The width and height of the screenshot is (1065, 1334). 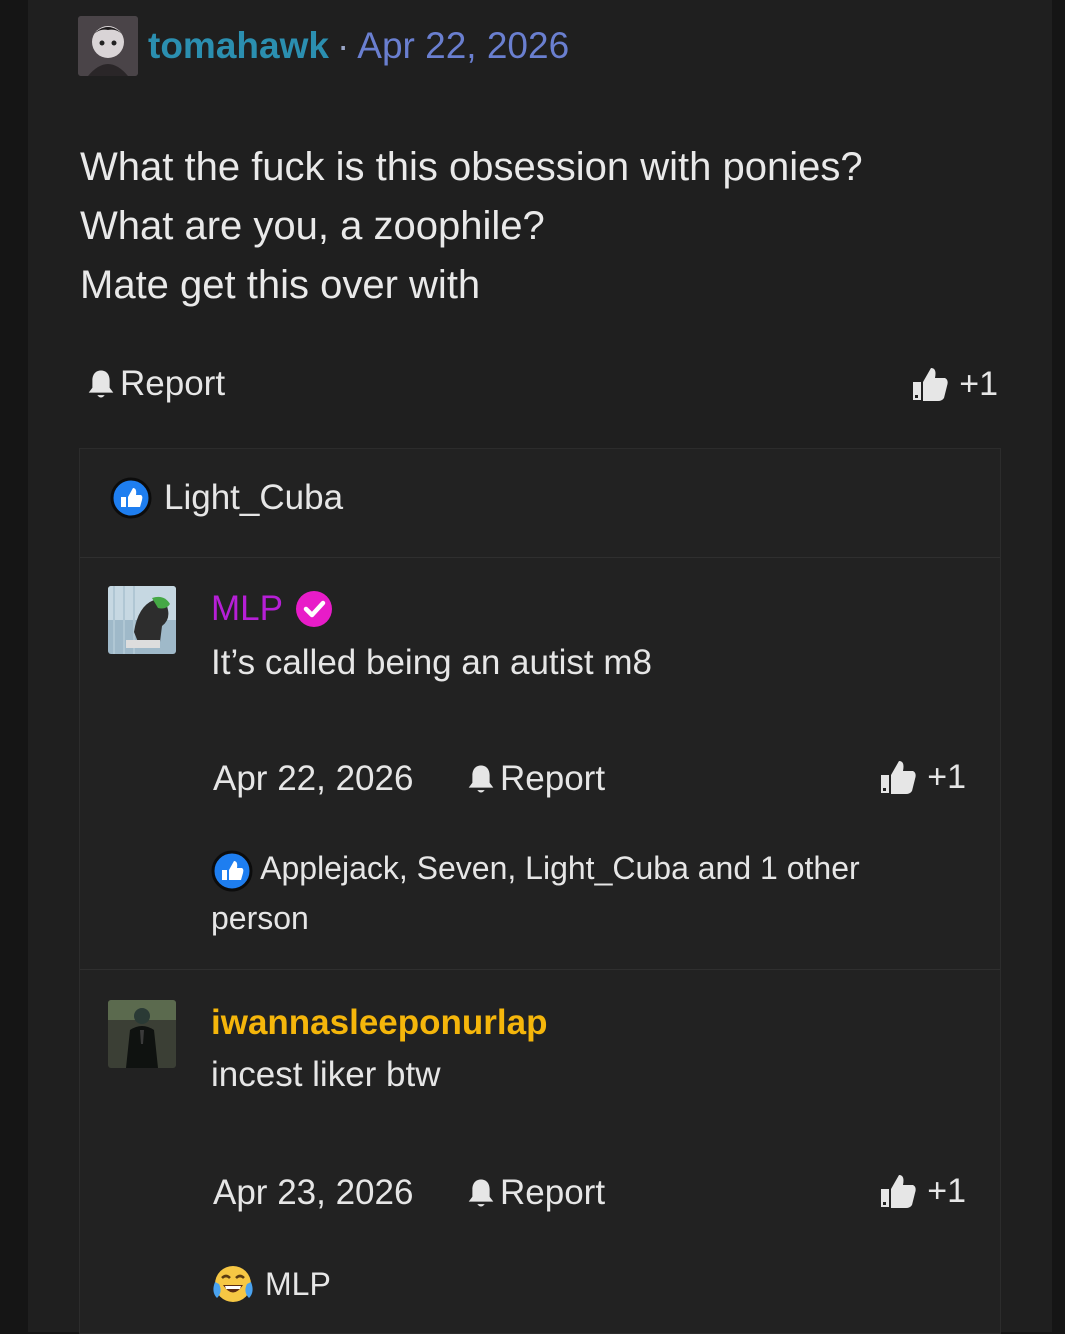 I want to click on comment-username-label: MLP, so click(x=247, y=608).